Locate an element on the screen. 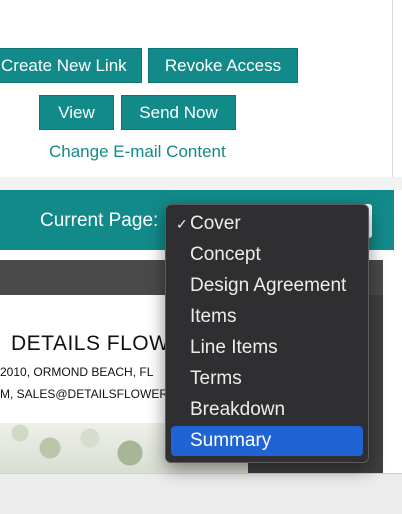 This screenshot has height=514, width=402. bottom-bar is located at coordinates (201, 493).